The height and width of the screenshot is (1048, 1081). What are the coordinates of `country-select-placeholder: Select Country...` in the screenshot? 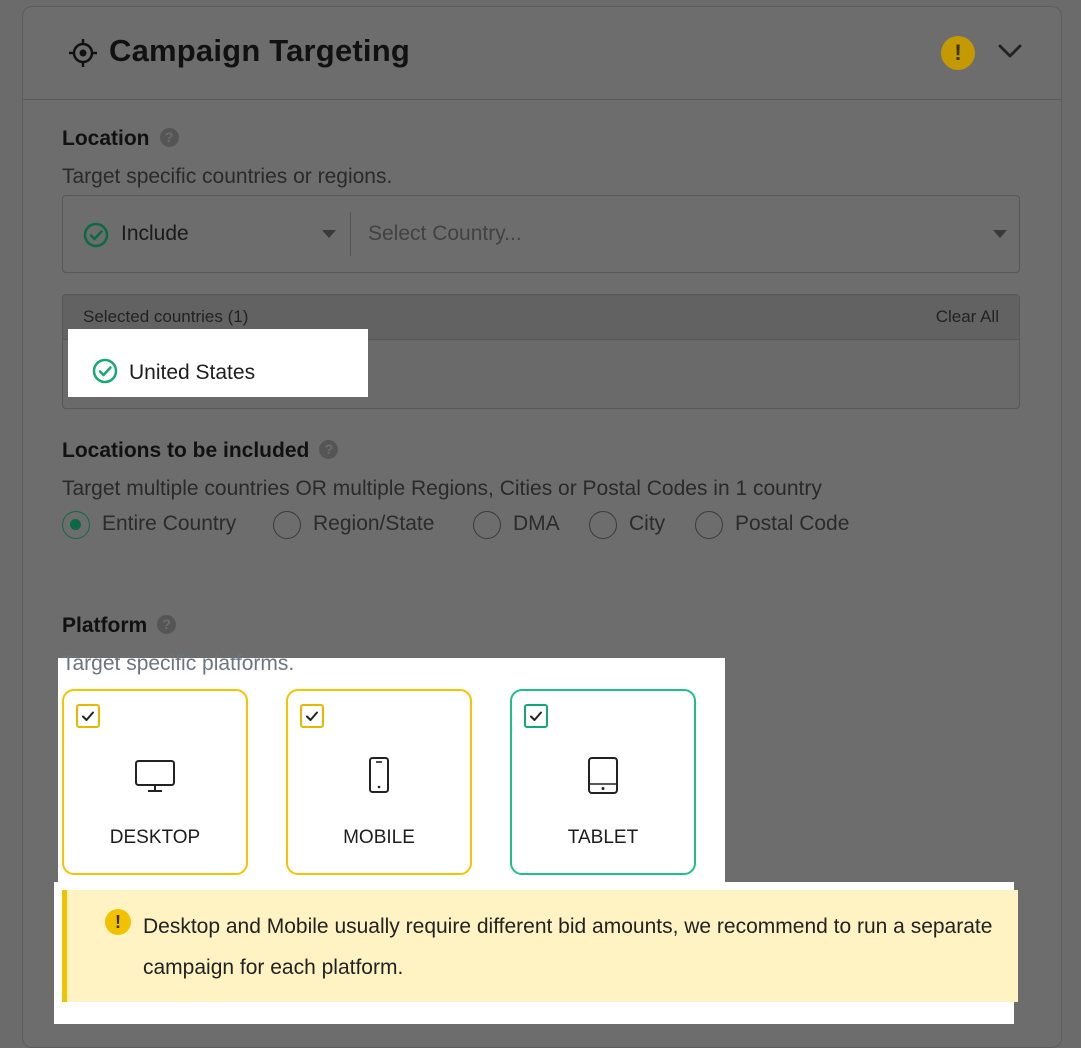 It's located at (445, 233).